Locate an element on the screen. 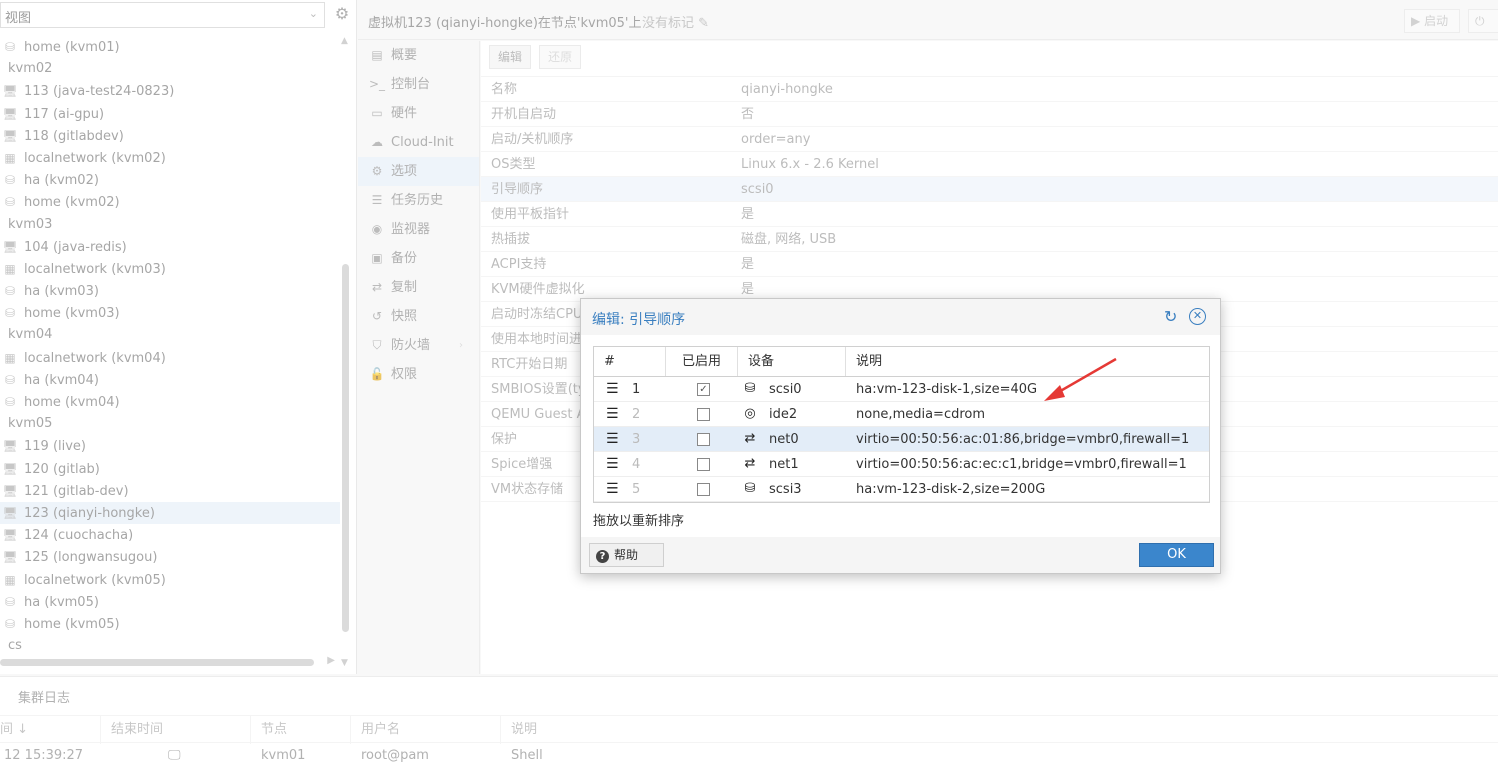 This screenshot has height=765, width=1498. boot-device-number: 4 is located at coordinates (636, 464).